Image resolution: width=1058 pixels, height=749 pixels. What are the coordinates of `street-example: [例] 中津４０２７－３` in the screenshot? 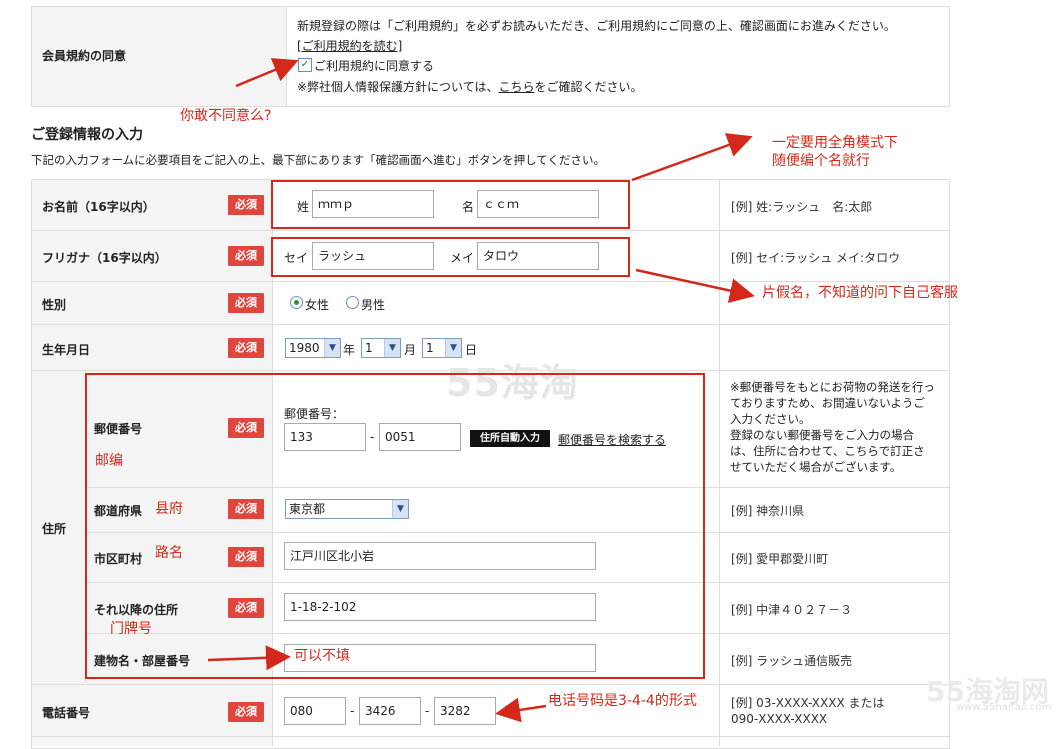 It's located at (792, 610).